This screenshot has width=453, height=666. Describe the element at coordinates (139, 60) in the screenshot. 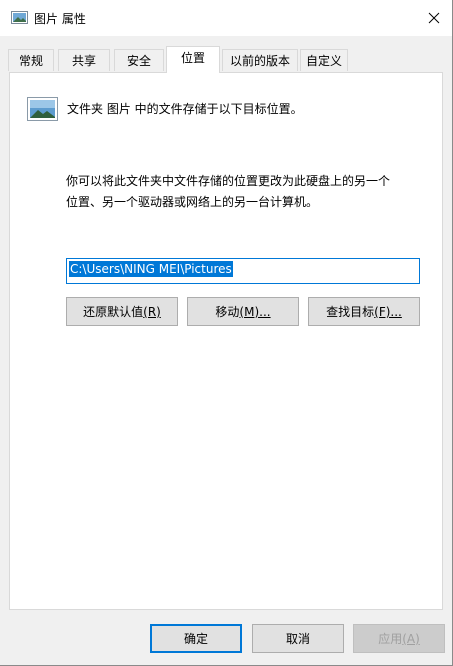

I see `tab-security: 安全` at that location.